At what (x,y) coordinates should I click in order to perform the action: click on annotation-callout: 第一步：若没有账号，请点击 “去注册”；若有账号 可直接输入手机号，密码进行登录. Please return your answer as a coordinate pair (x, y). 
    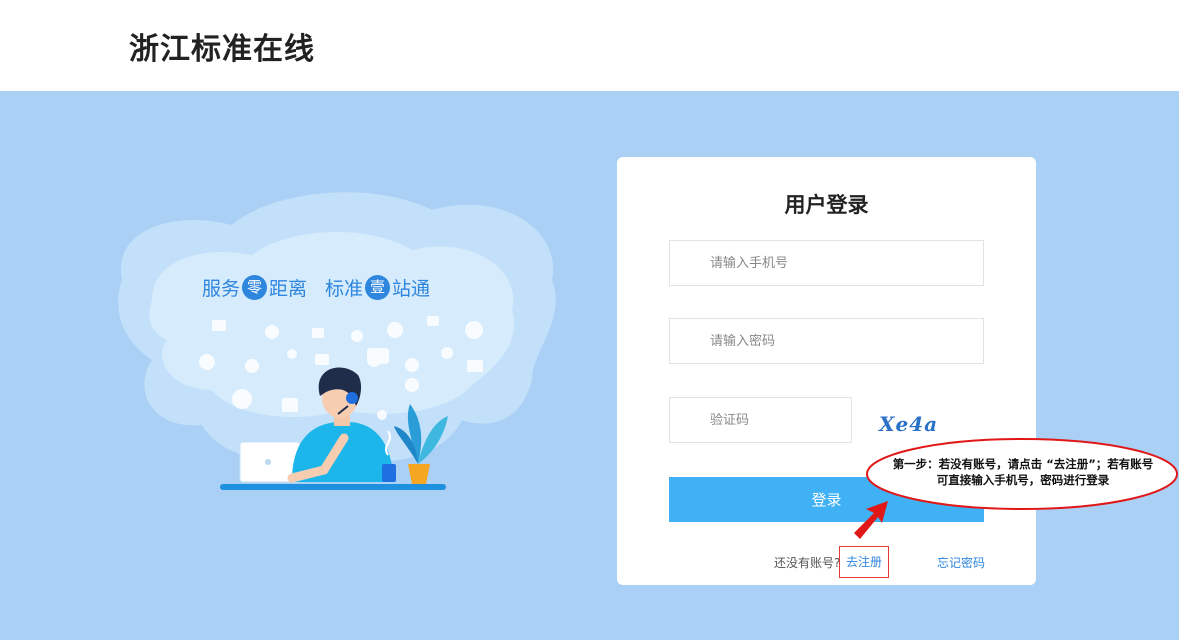
    Looking at the image, I should click on (1021, 474).